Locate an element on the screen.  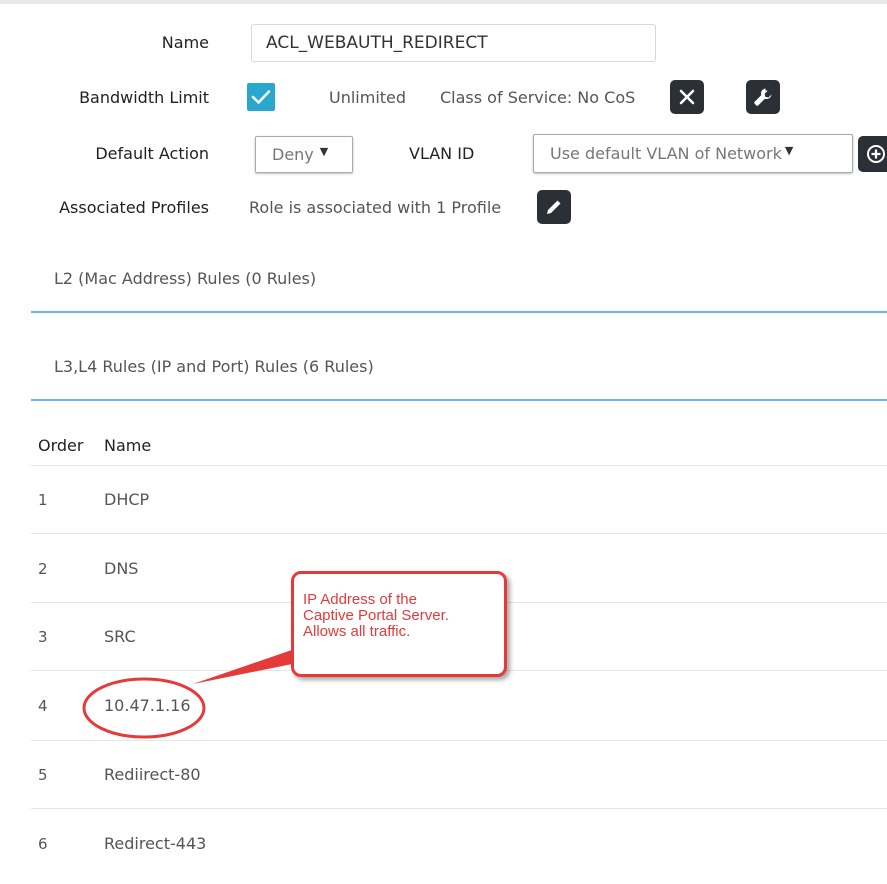
annotation-overlay is located at coordinates (200, 690).